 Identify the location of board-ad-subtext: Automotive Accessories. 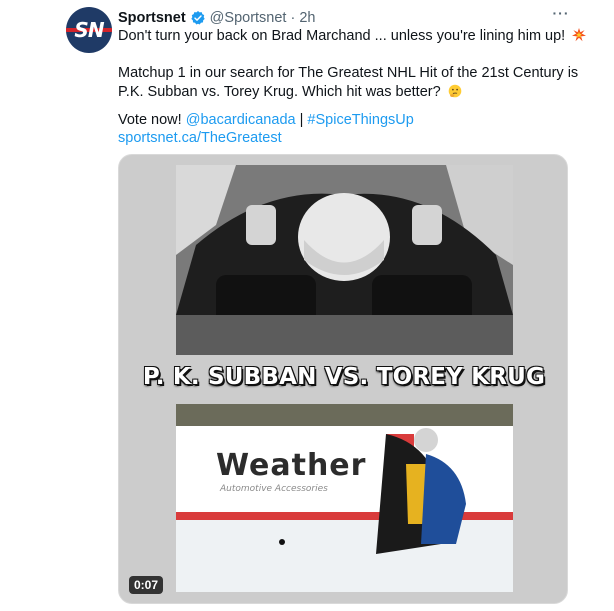
(274, 489).